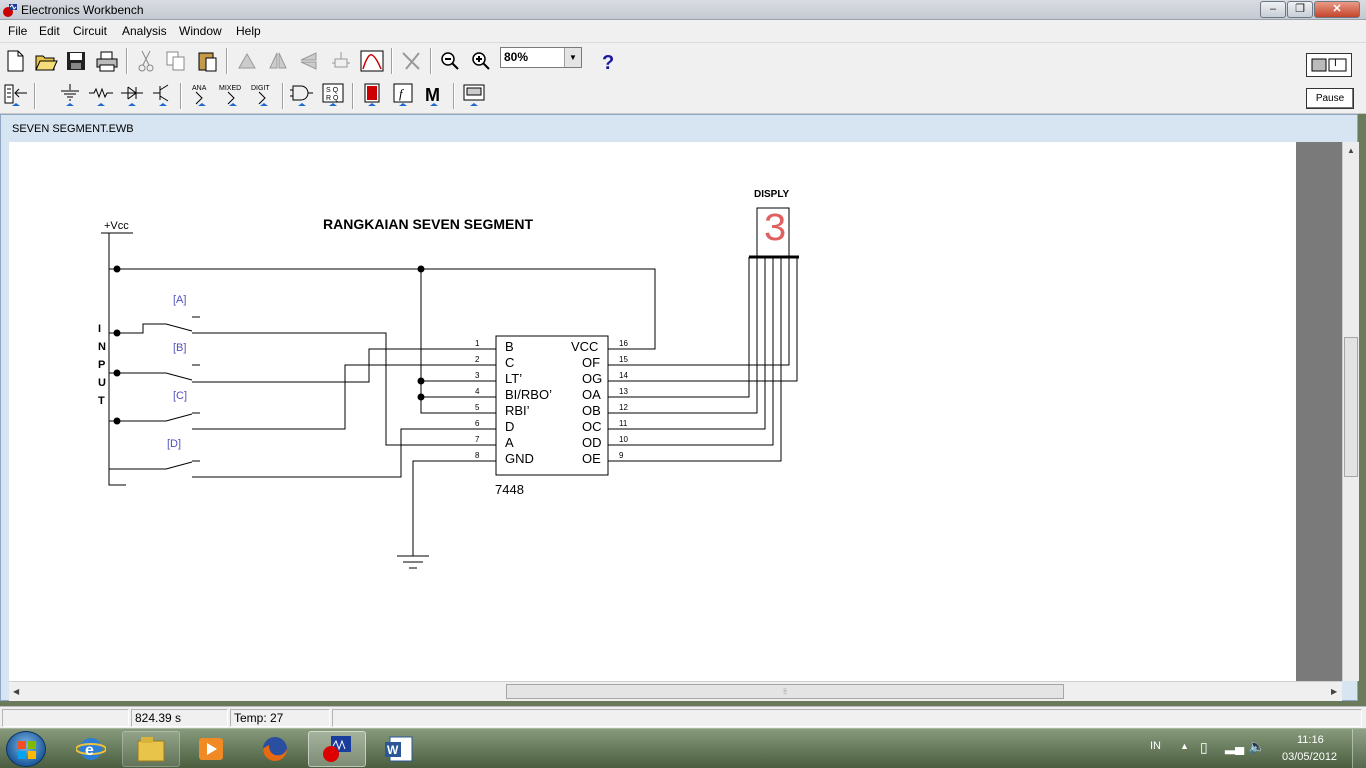  Describe the element at coordinates (1351, 150) in the screenshot. I see `scroll-up-icon: ▲` at that location.